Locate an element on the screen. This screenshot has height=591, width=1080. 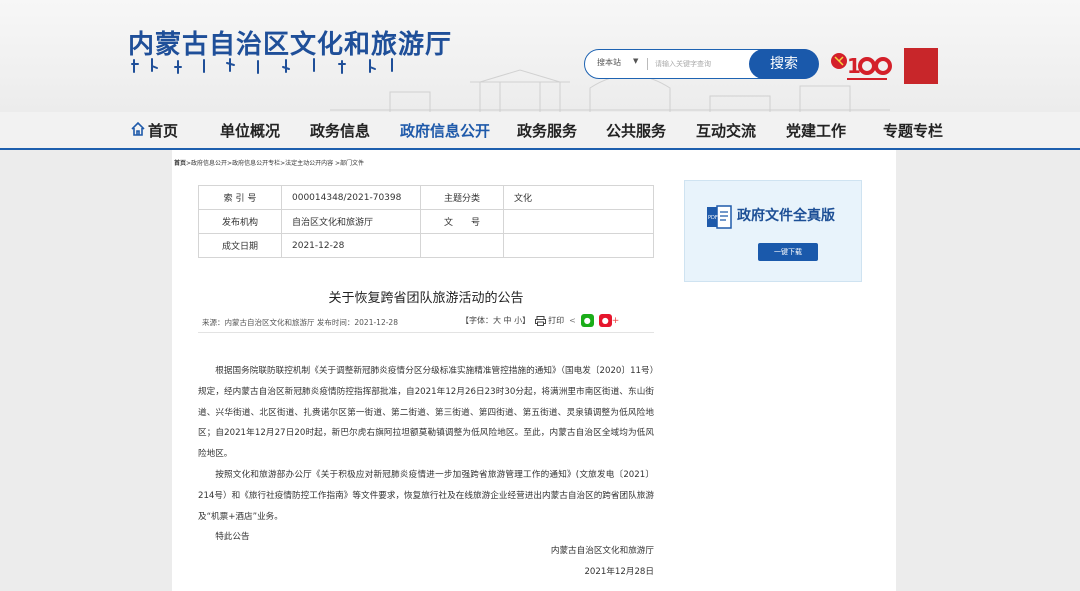
article-source-info: 来源：内蒙古自治区文化和旅游厅 发布时间：2021-12-28 is located at coordinates (300, 322).